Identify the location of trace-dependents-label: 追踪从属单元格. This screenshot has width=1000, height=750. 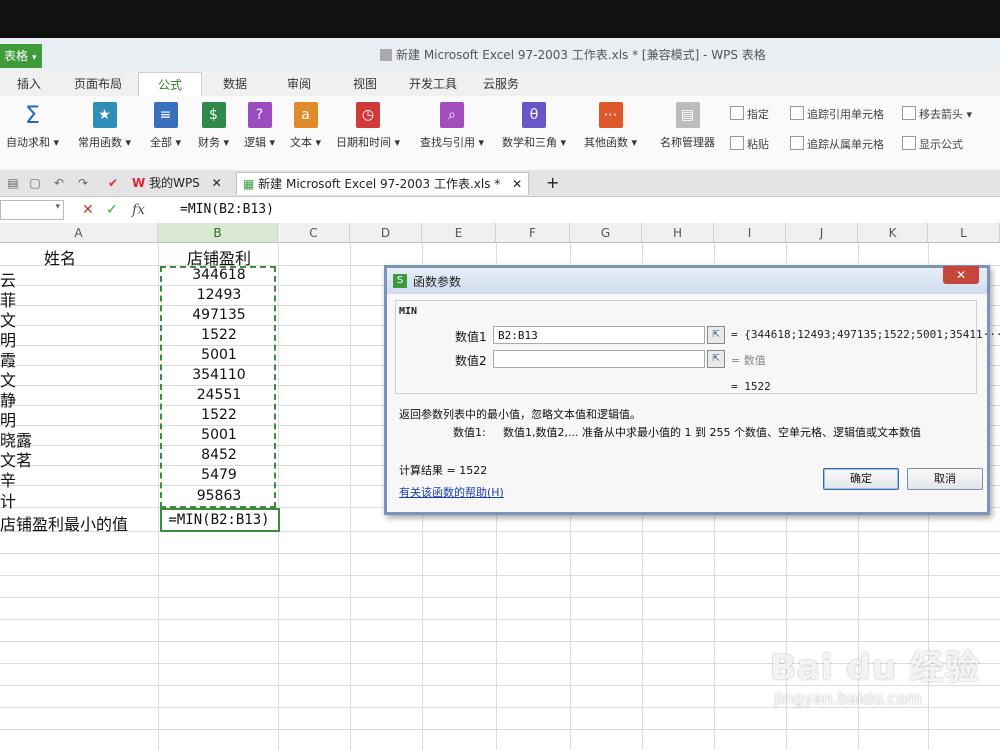
(845, 144).